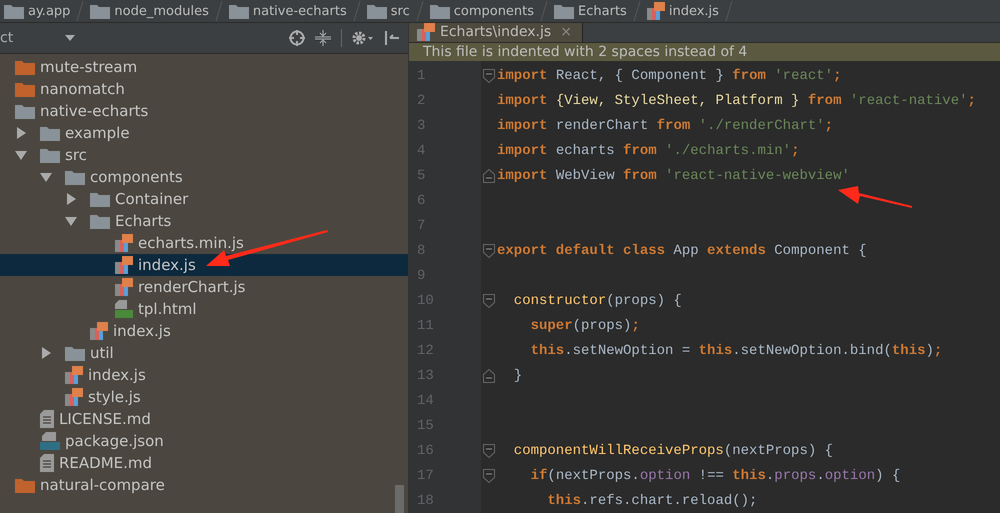  I want to click on code-line: super(props);, so click(585, 326).